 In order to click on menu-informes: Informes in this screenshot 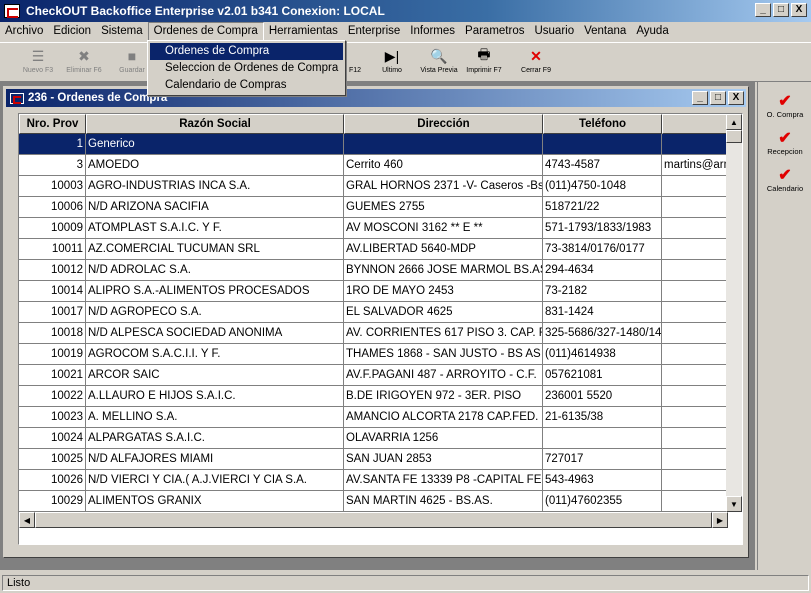, I will do `click(432, 31)`.